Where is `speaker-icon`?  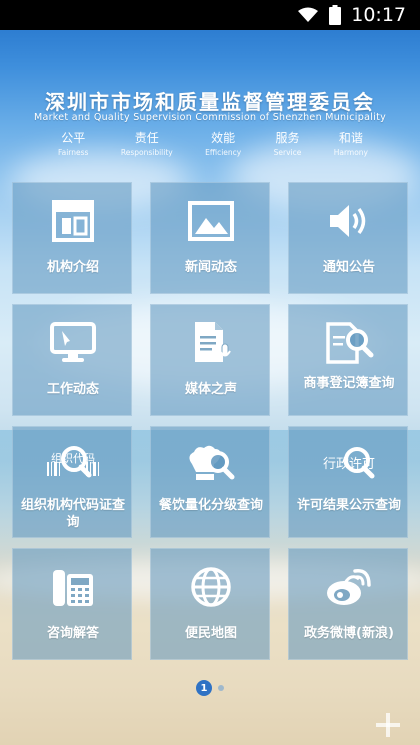
speaker-icon is located at coordinates (349, 221).